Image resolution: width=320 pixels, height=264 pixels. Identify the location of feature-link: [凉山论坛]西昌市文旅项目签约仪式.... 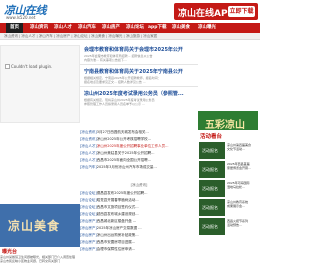
(138, 207).